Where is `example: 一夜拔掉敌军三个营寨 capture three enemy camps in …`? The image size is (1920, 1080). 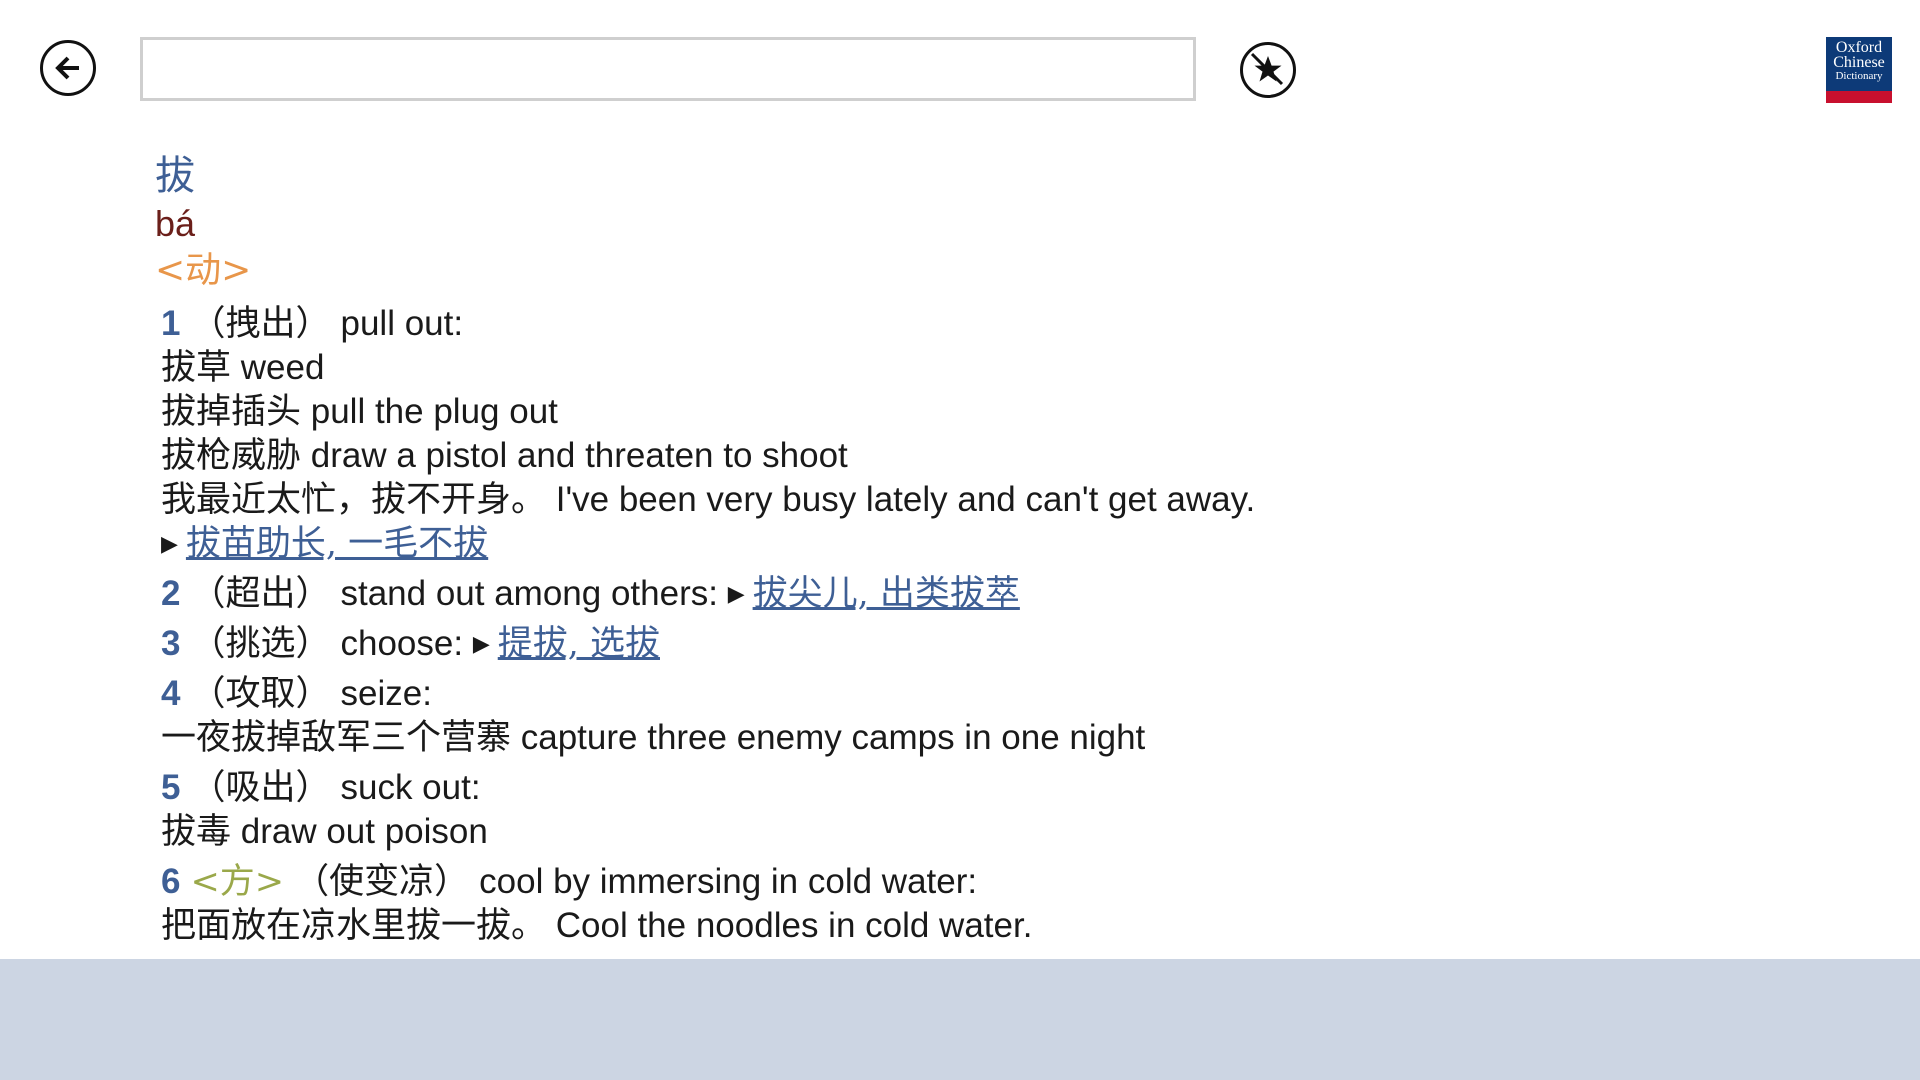 example: 一夜拔掉敌军三个营寨 capture three enemy camps in … is located at coordinates (980, 738).